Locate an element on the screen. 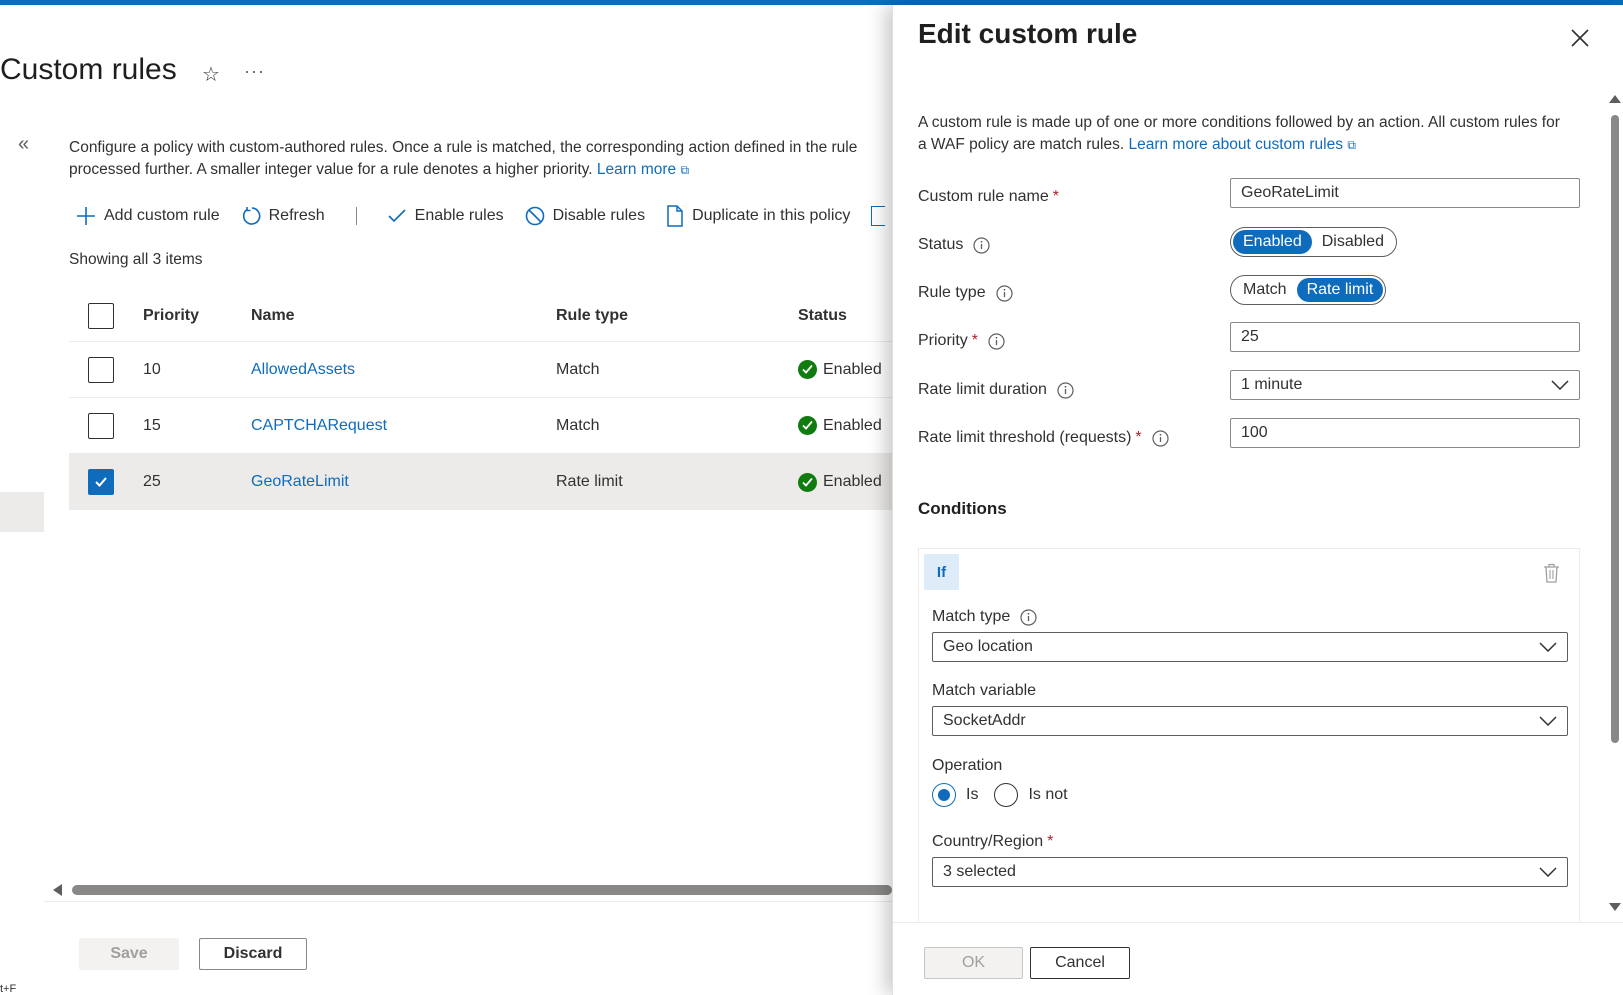 This screenshot has height=995, width=1623. rule-type-match-option: Match is located at coordinates (1265, 290).